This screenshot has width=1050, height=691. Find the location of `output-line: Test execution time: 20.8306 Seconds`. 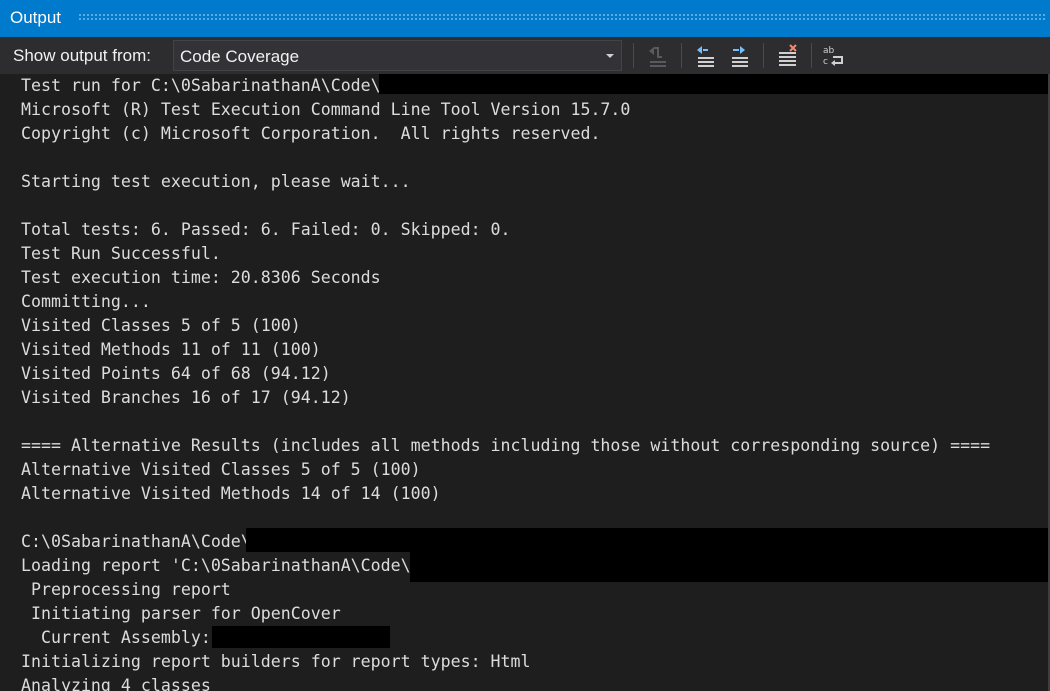

output-line: Test execution time: 20.8306 Seconds is located at coordinates (201, 277).